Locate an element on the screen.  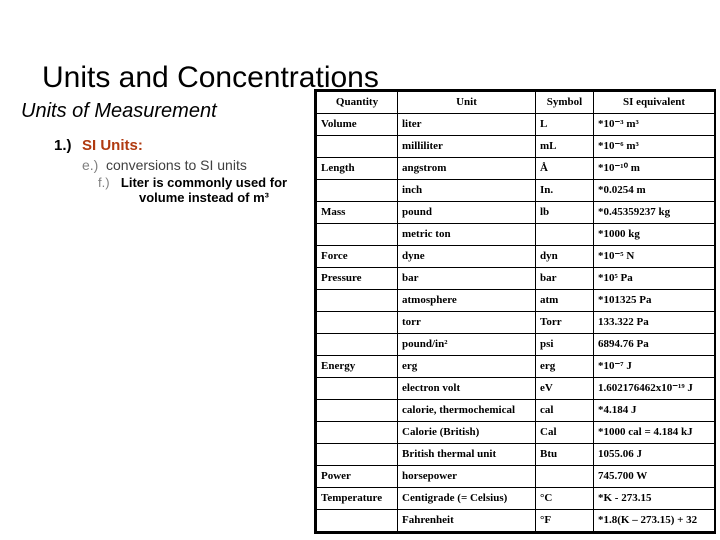
cell-si-equivalent: *101325 Pa is located at coordinates (654, 300).